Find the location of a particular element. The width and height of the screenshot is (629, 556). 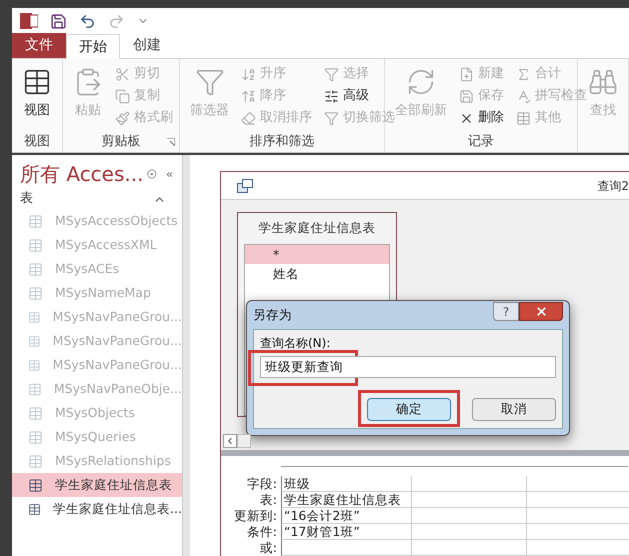

undo-icon is located at coordinates (87, 21).